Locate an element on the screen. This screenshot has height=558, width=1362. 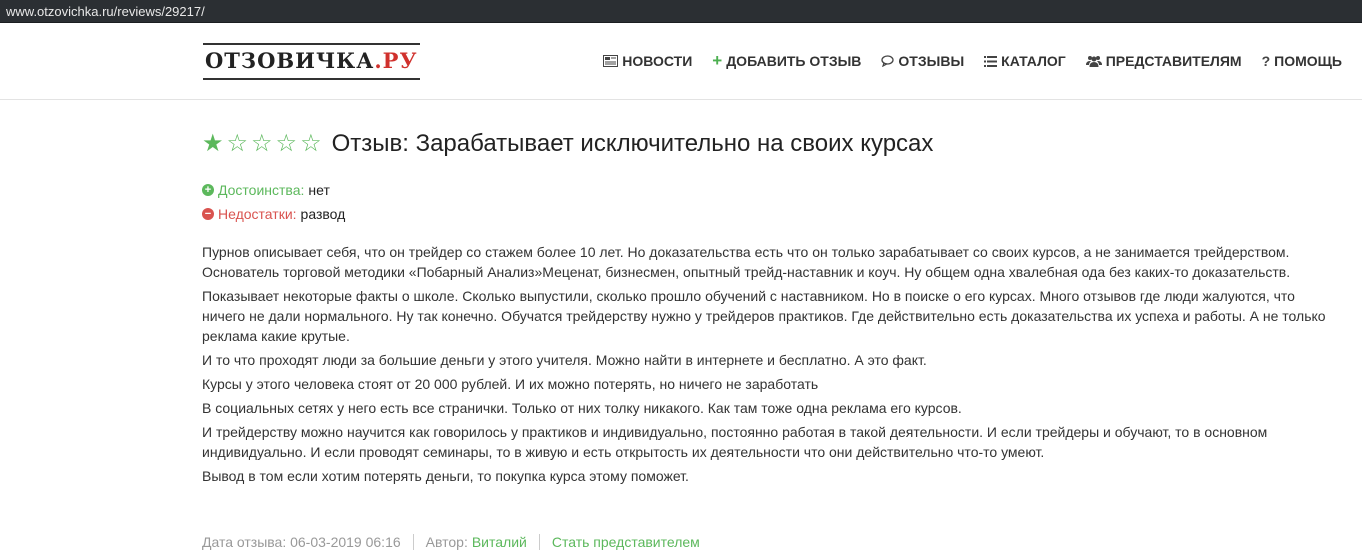
users-icon is located at coordinates (1093, 61).